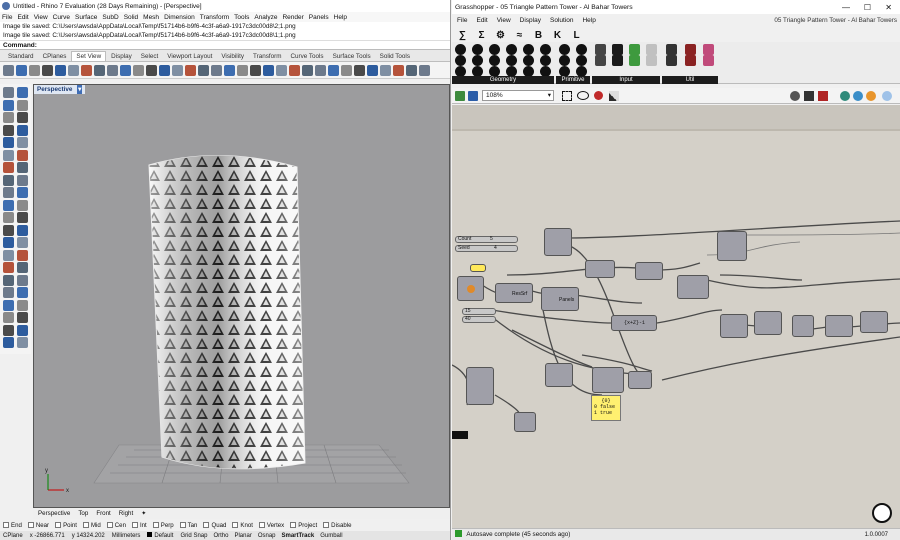  I want to click on add-viewport-icon: ✦, so click(143, 513).